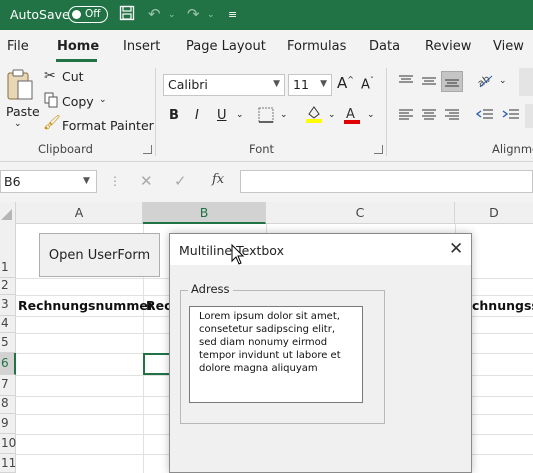  What do you see at coordinates (310, 85) in the screenshot?
I see `font-size-select: 11 ▼` at bounding box center [310, 85].